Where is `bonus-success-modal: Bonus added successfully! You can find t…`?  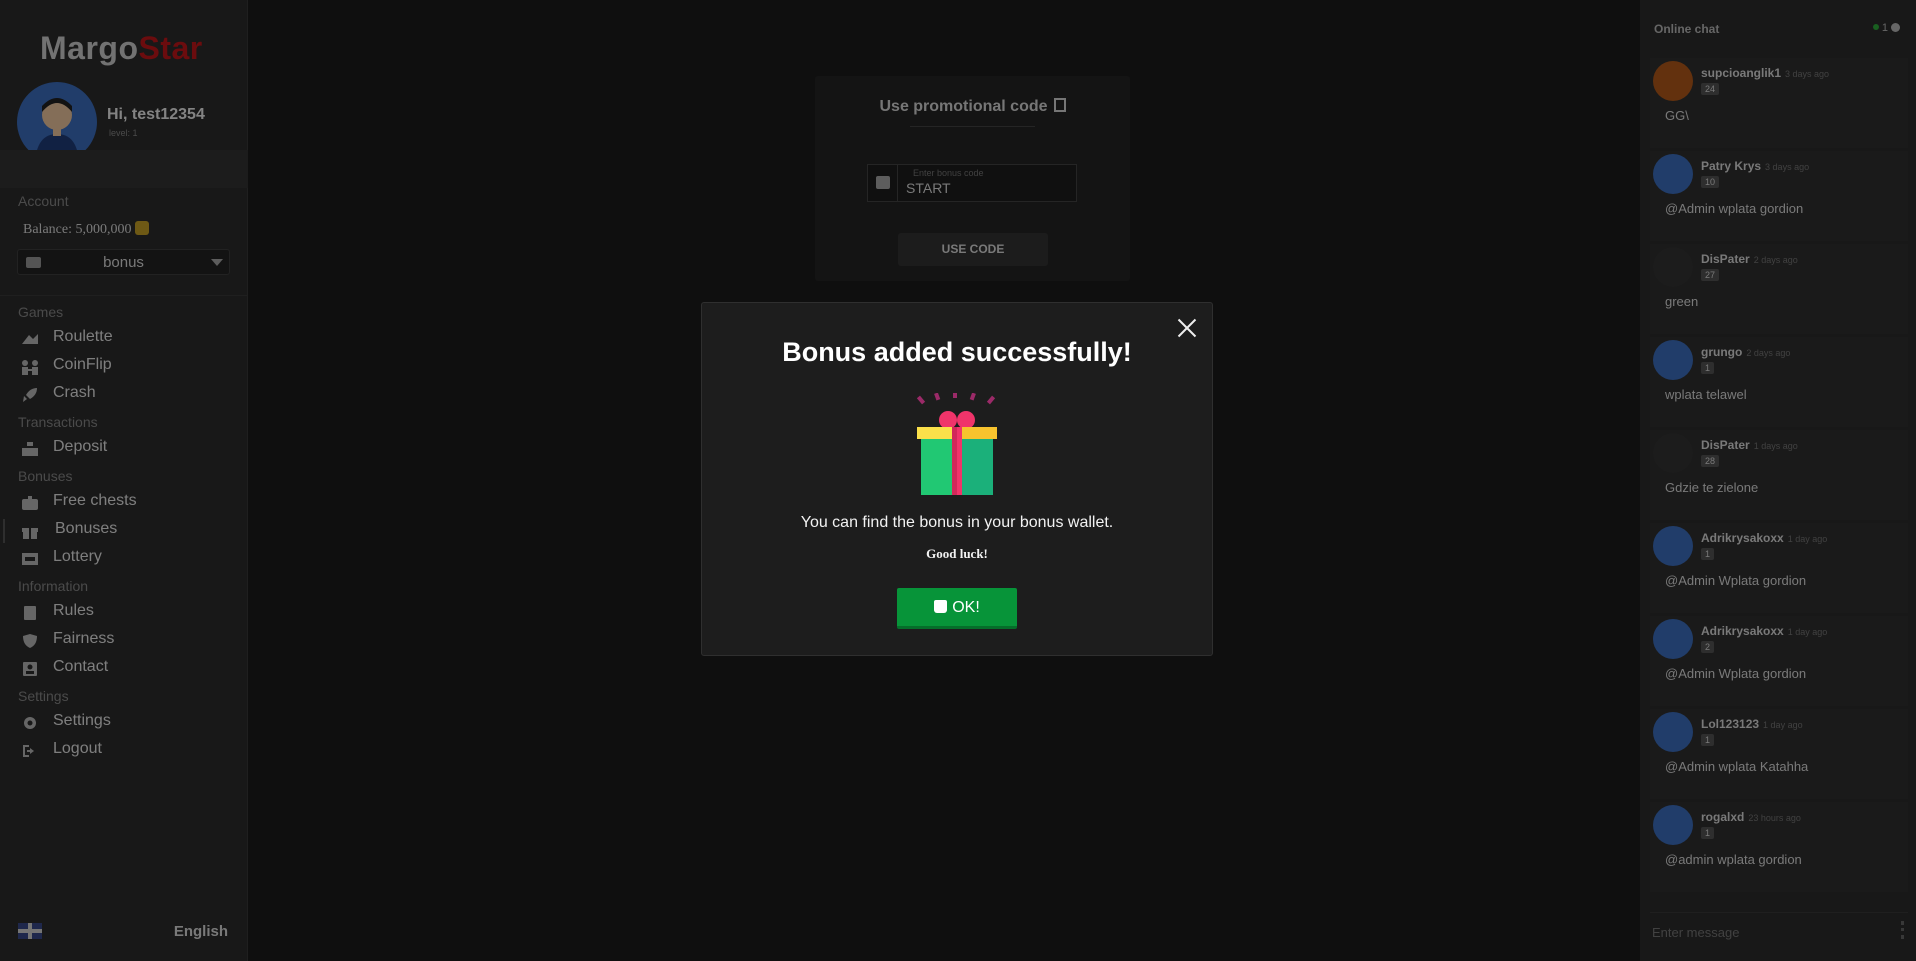
bonus-success-modal: Bonus added successfully! You can find t… is located at coordinates (957, 479).